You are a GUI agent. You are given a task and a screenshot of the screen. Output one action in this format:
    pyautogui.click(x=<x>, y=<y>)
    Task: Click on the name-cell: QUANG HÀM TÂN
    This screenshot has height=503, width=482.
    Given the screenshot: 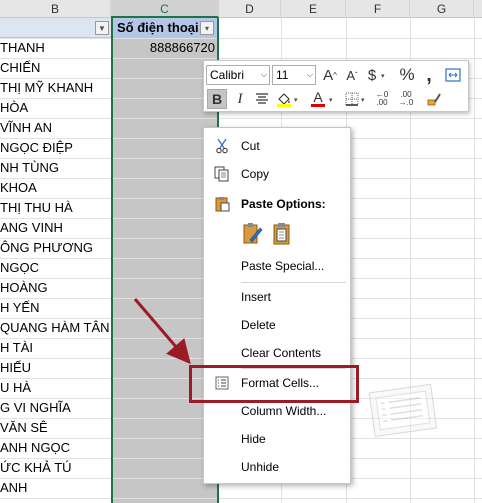 What is the action you would take?
    pyautogui.click(x=55, y=328)
    